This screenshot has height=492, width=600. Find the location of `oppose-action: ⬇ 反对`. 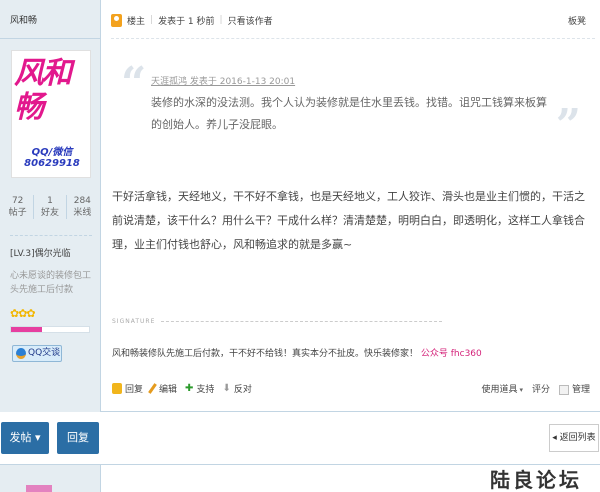

oppose-action: ⬇ 反对 is located at coordinates (236, 388).